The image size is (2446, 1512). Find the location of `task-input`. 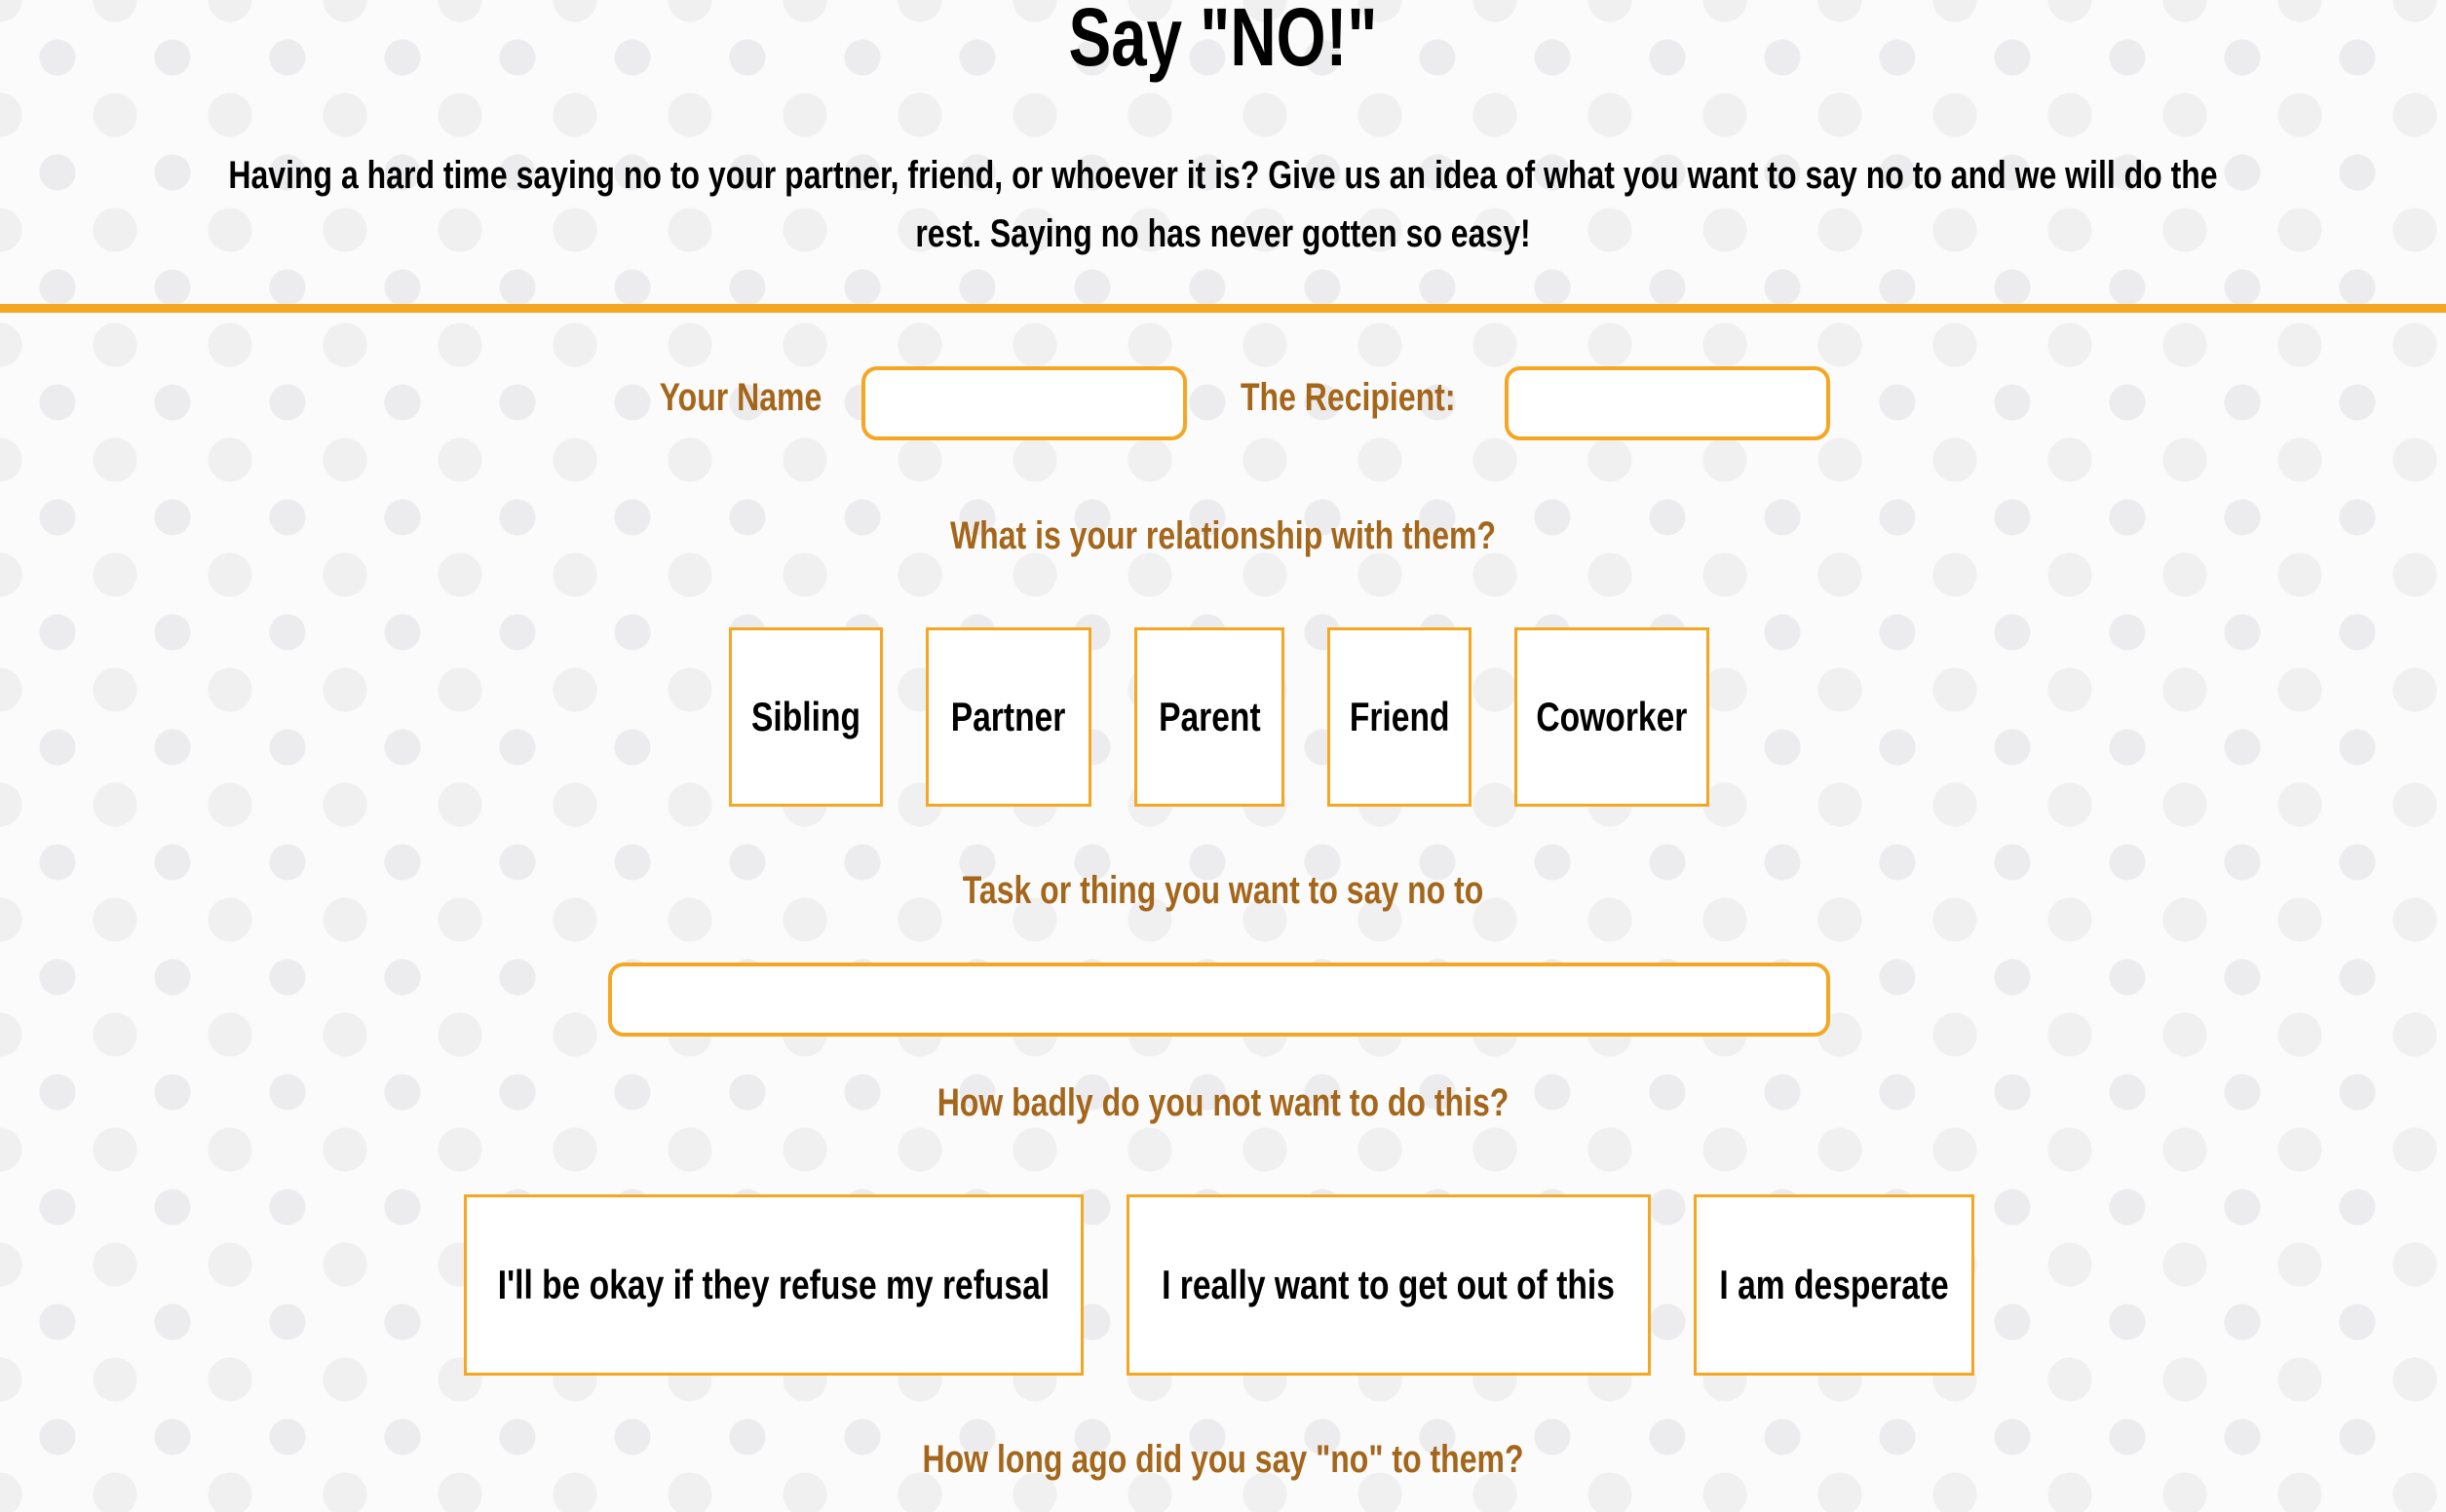

task-input is located at coordinates (1219, 1000).